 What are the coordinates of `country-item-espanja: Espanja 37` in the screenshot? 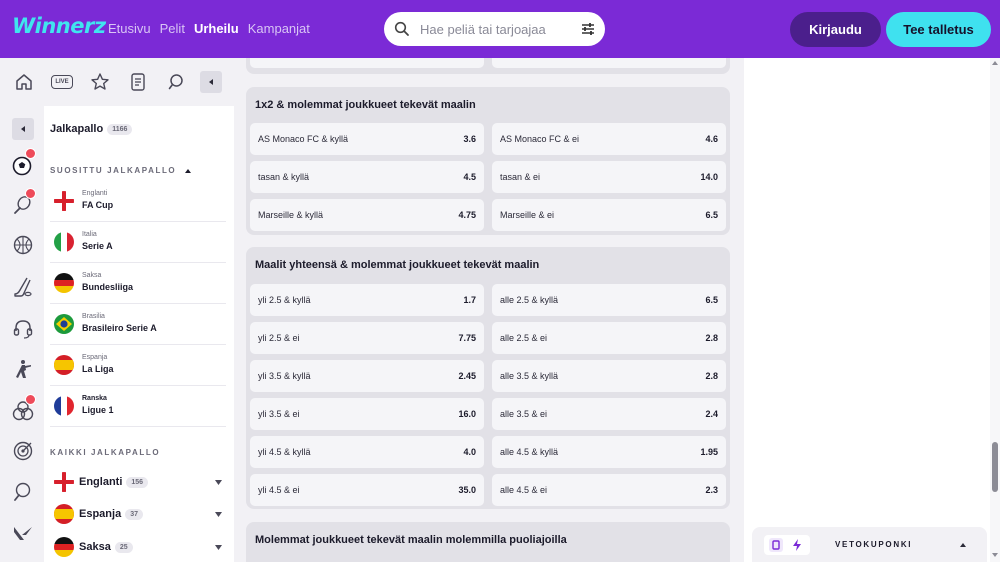 It's located at (138, 514).